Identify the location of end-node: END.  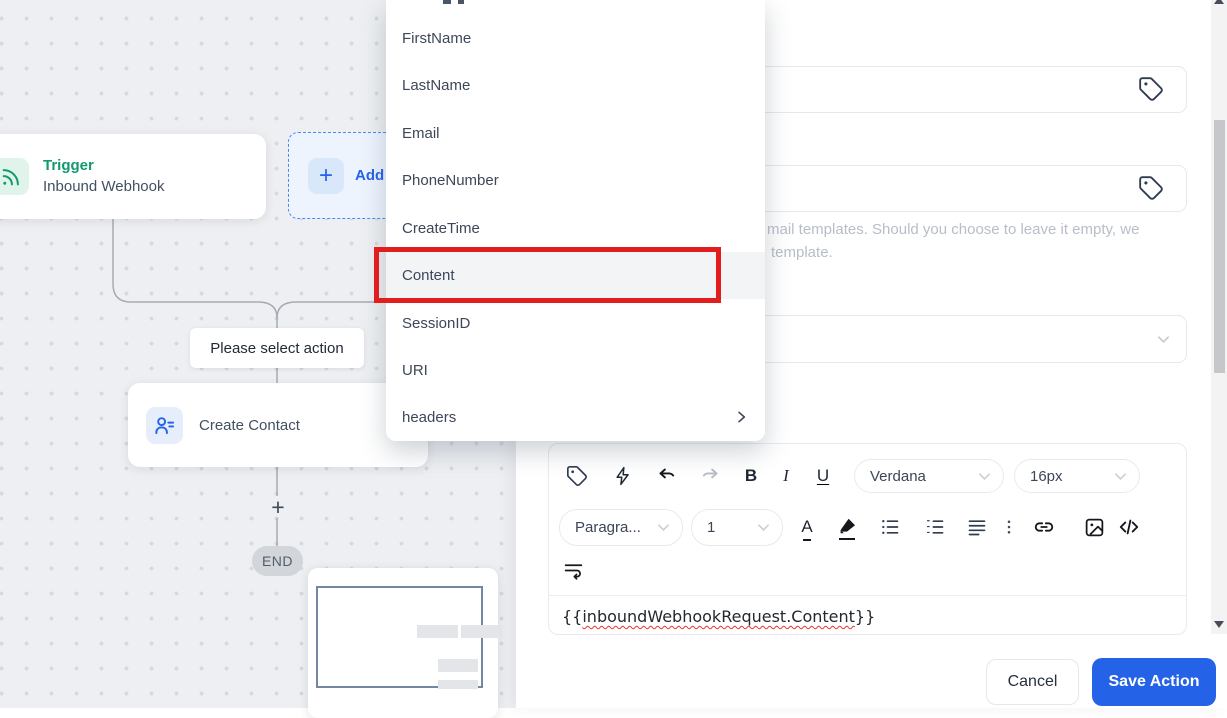
(277, 561).